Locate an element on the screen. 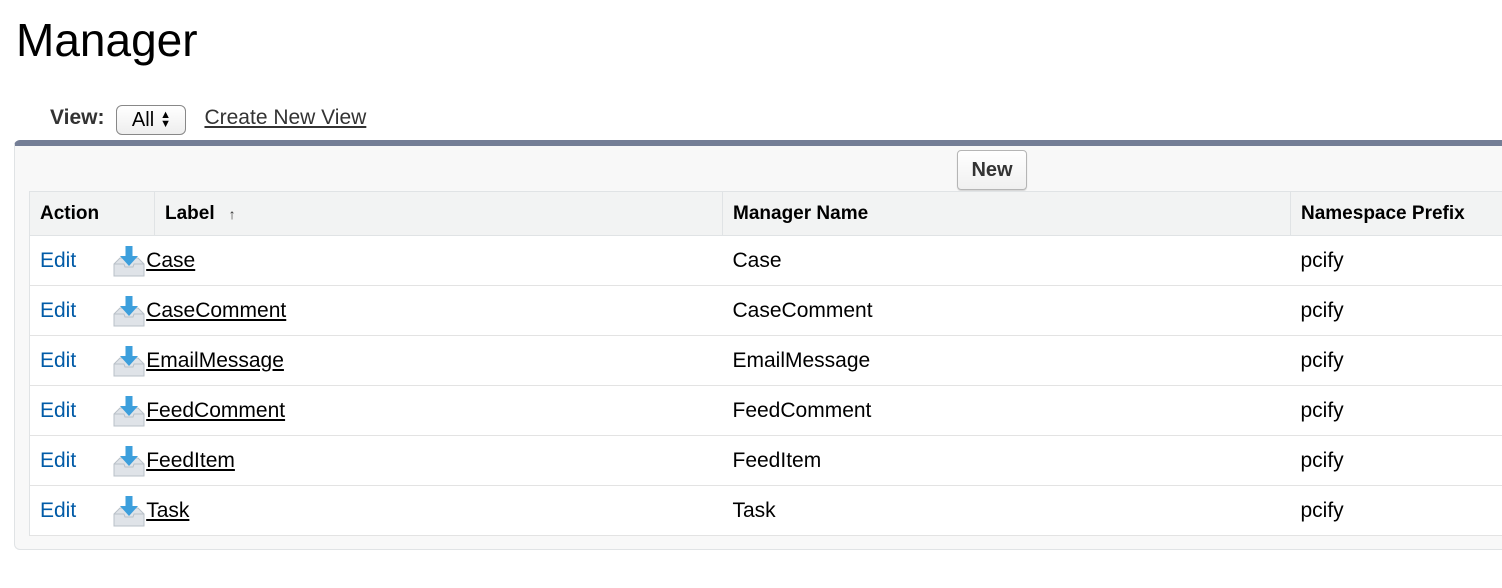 The width and height of the screenshot is (1502, 588). record-label-link: EmailMessage is located at coordinates (215, 361).